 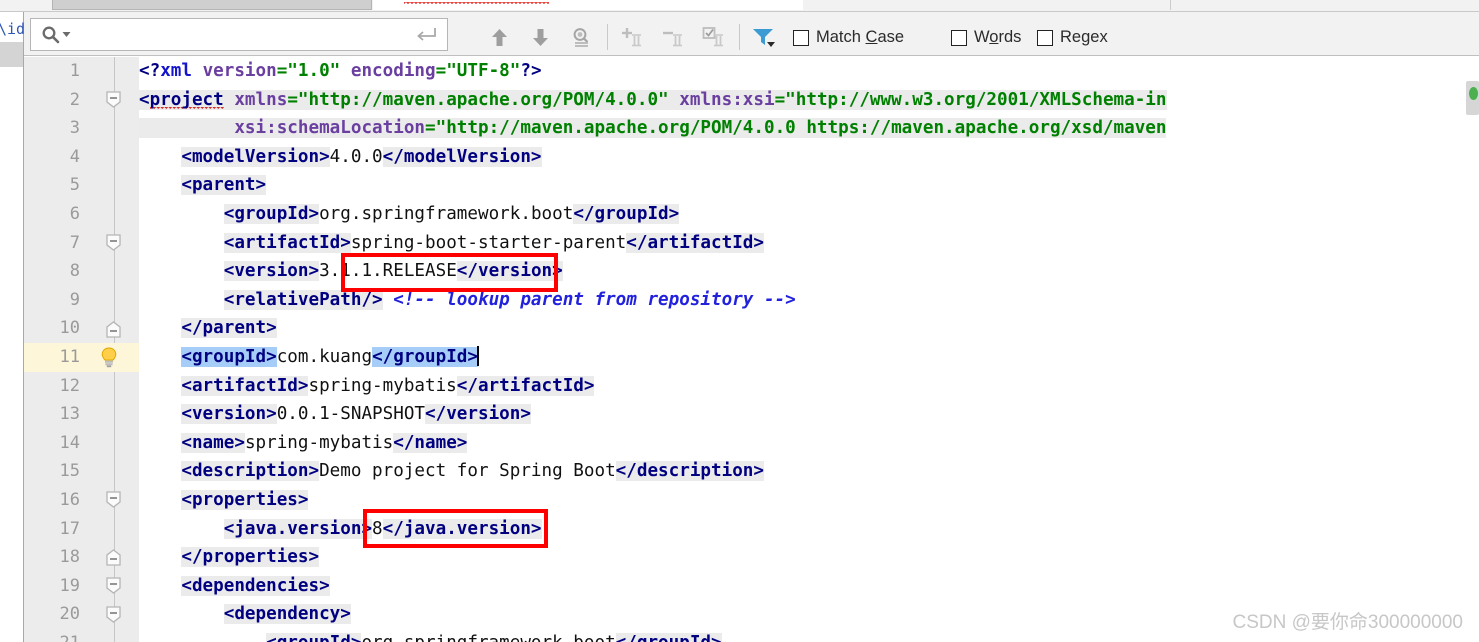 What do you see at coordinates (388, 385) in the screenshot?
I see `code-line-12: <artifactId>spring-mybatis</artifactId>` at bounding box center [388, 385].